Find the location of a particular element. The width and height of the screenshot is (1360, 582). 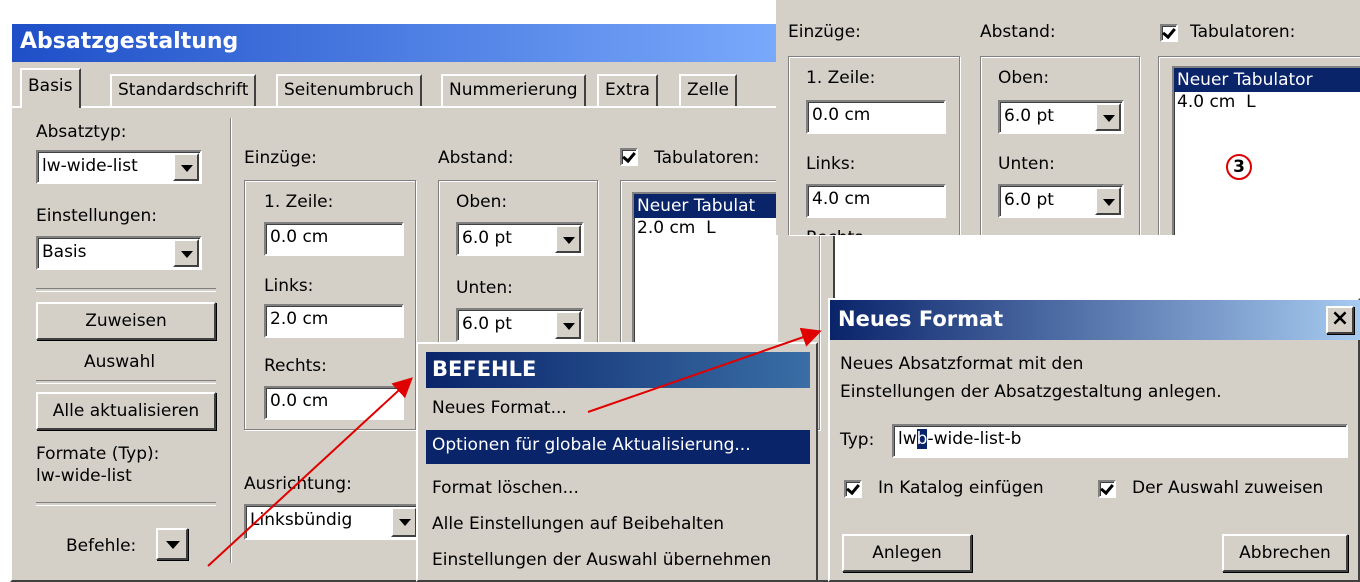

tab-basis: Basis is located at coordinates (50, 88).